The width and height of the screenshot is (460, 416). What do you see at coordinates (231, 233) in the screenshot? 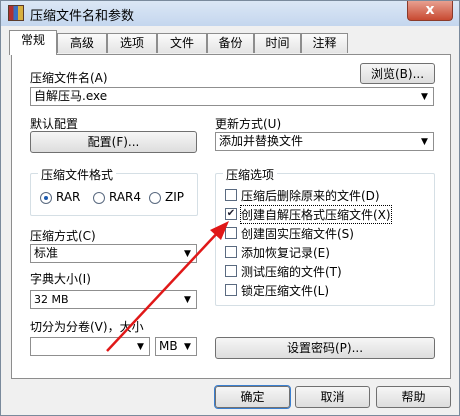
I see `create-solid-checkbox` at bounding box center [231, 233].